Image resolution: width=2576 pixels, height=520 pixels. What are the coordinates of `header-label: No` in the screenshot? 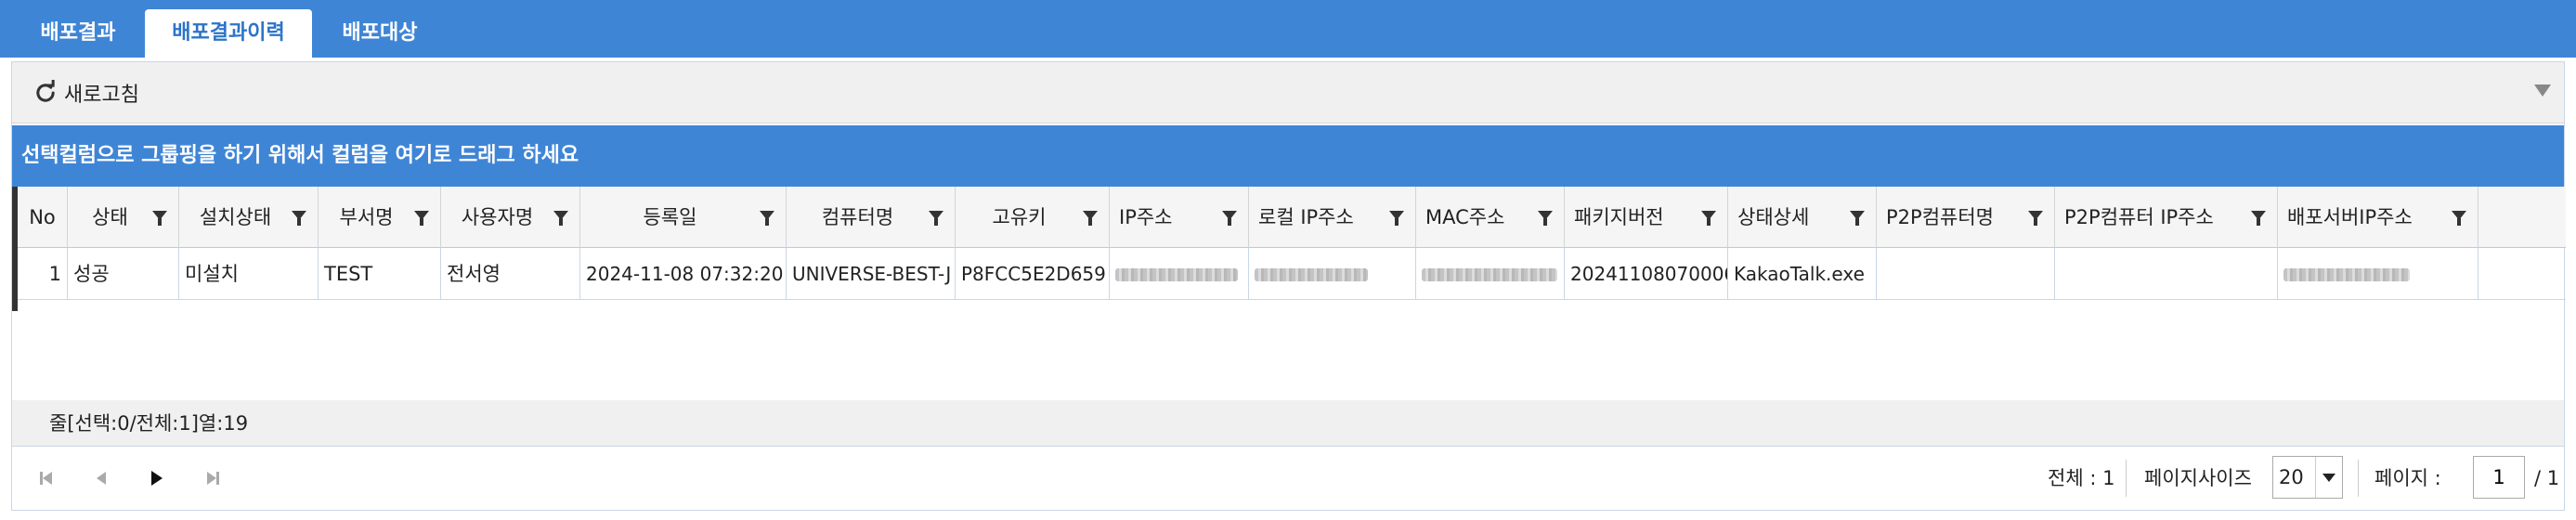 It's located at (42, 217).